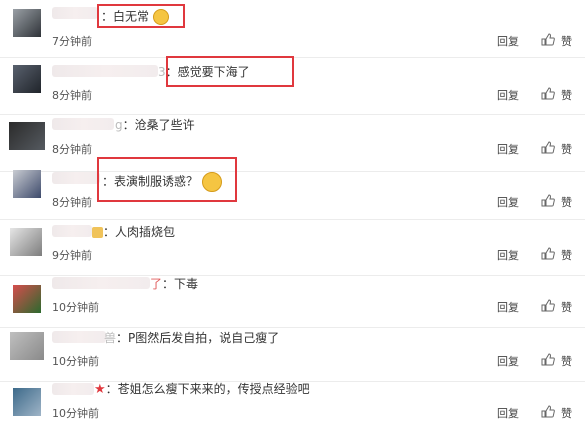 The height and width of the screenshot is (433, 585). Describe the element at coordinates (292, 247) in the screenshot. I see `comment-row: ：人肉插烧包 9分钟前 回复 赞` at that location.